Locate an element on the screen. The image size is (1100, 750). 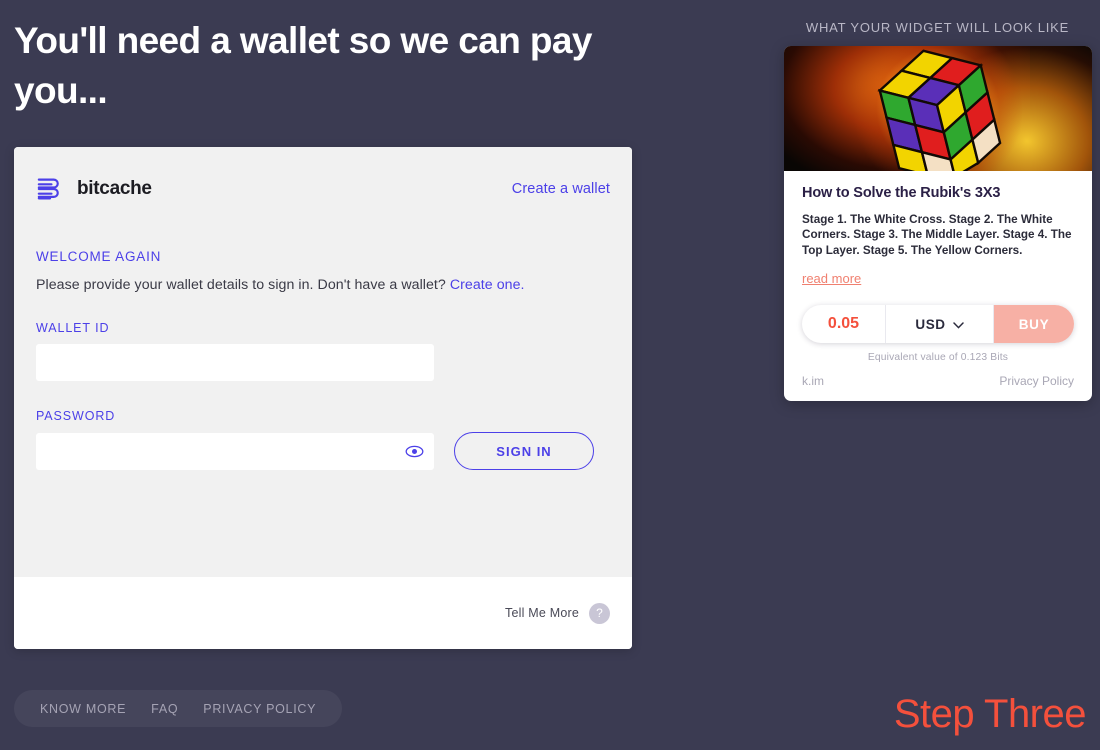
eye-icon is located at coordinates (414, 451).